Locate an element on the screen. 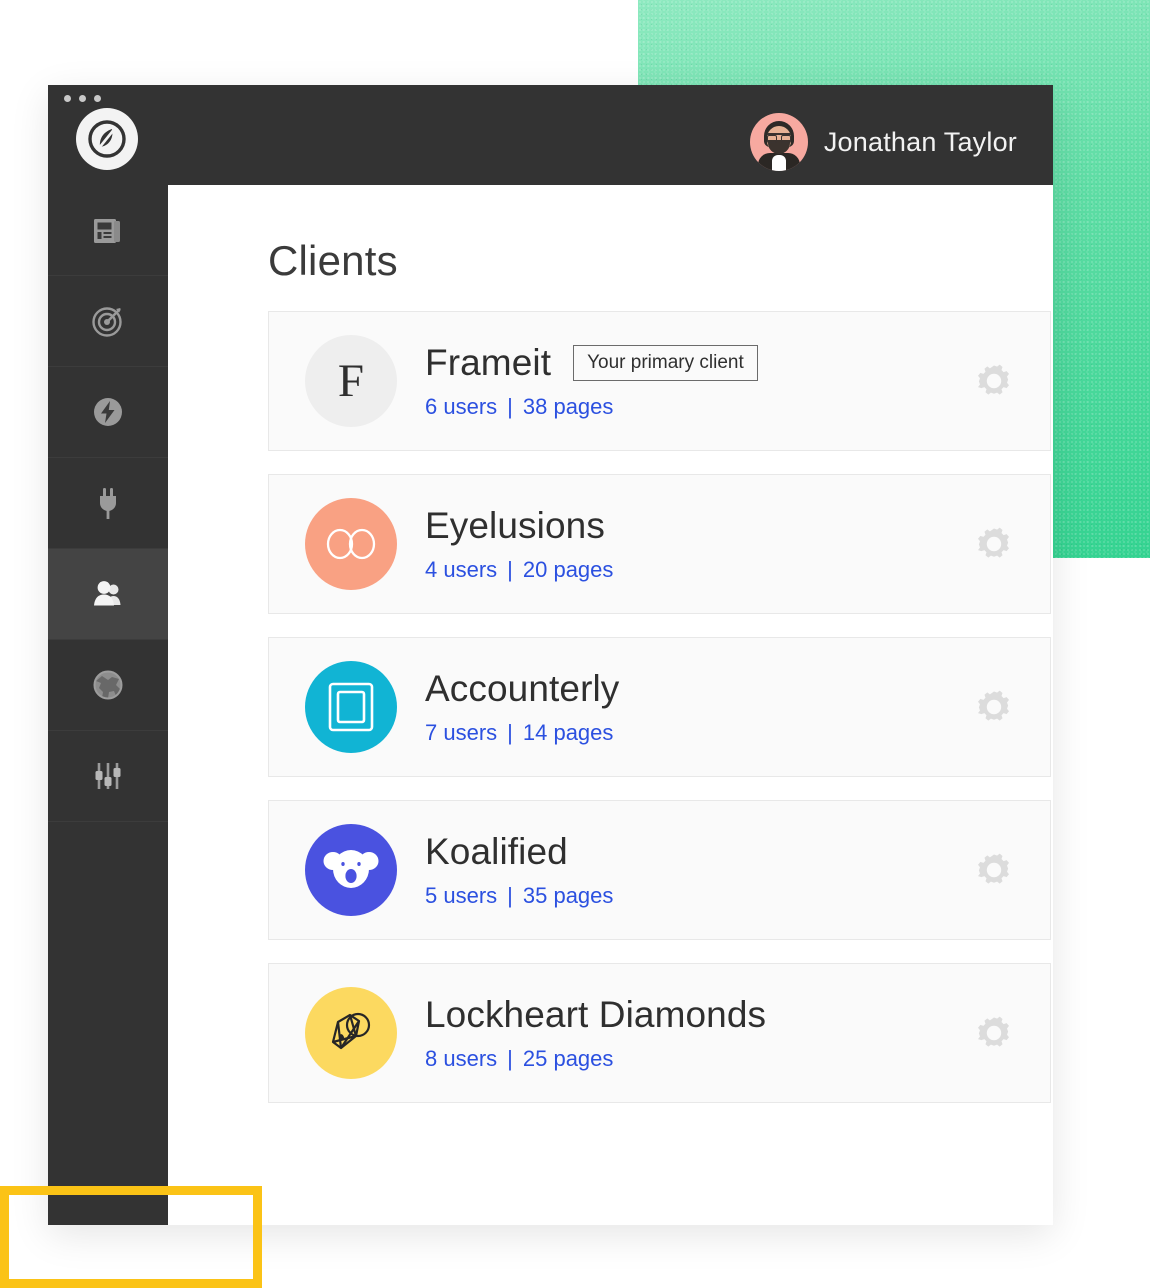 The width and height of the screenshot is (1150, 1288). client-pages: 20 pages is located at coordinates (568, 570).